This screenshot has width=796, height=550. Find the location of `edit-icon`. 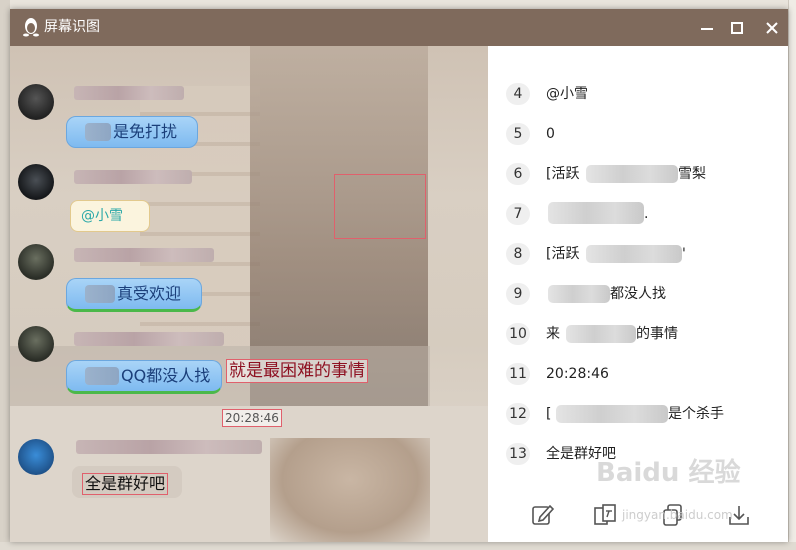

edit-icon is located at coordinates (543, 514).